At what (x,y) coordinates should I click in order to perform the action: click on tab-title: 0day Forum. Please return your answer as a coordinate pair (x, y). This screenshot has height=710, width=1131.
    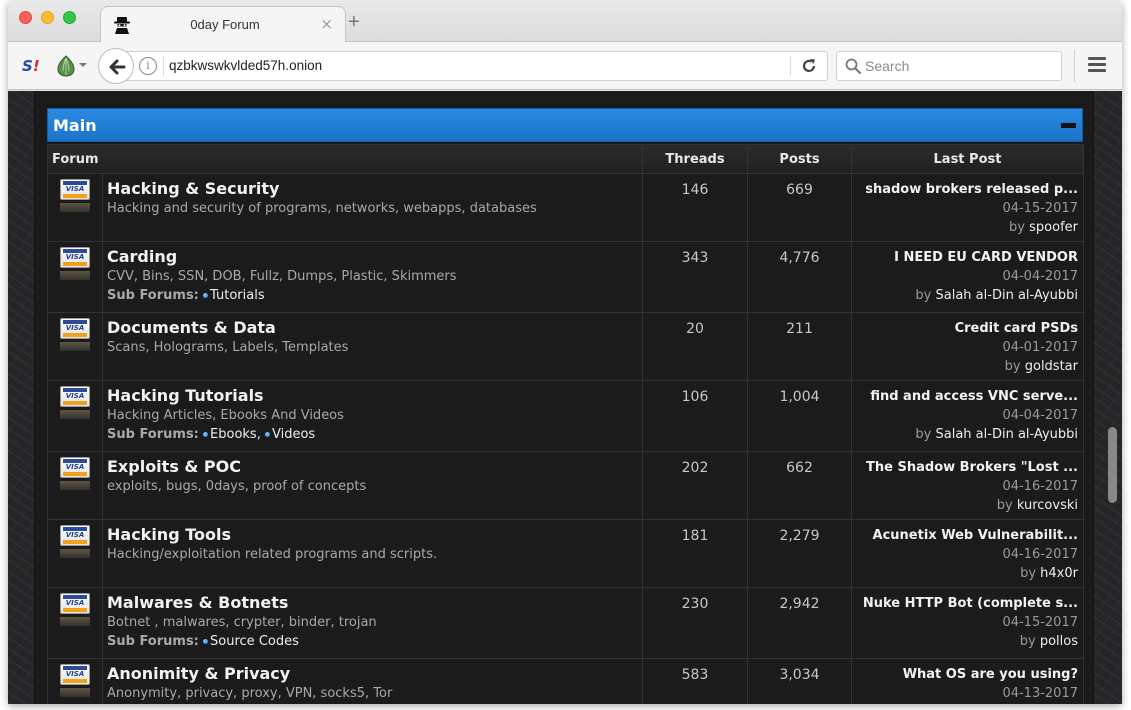
    Looking at the image, I should click on (225, 24).